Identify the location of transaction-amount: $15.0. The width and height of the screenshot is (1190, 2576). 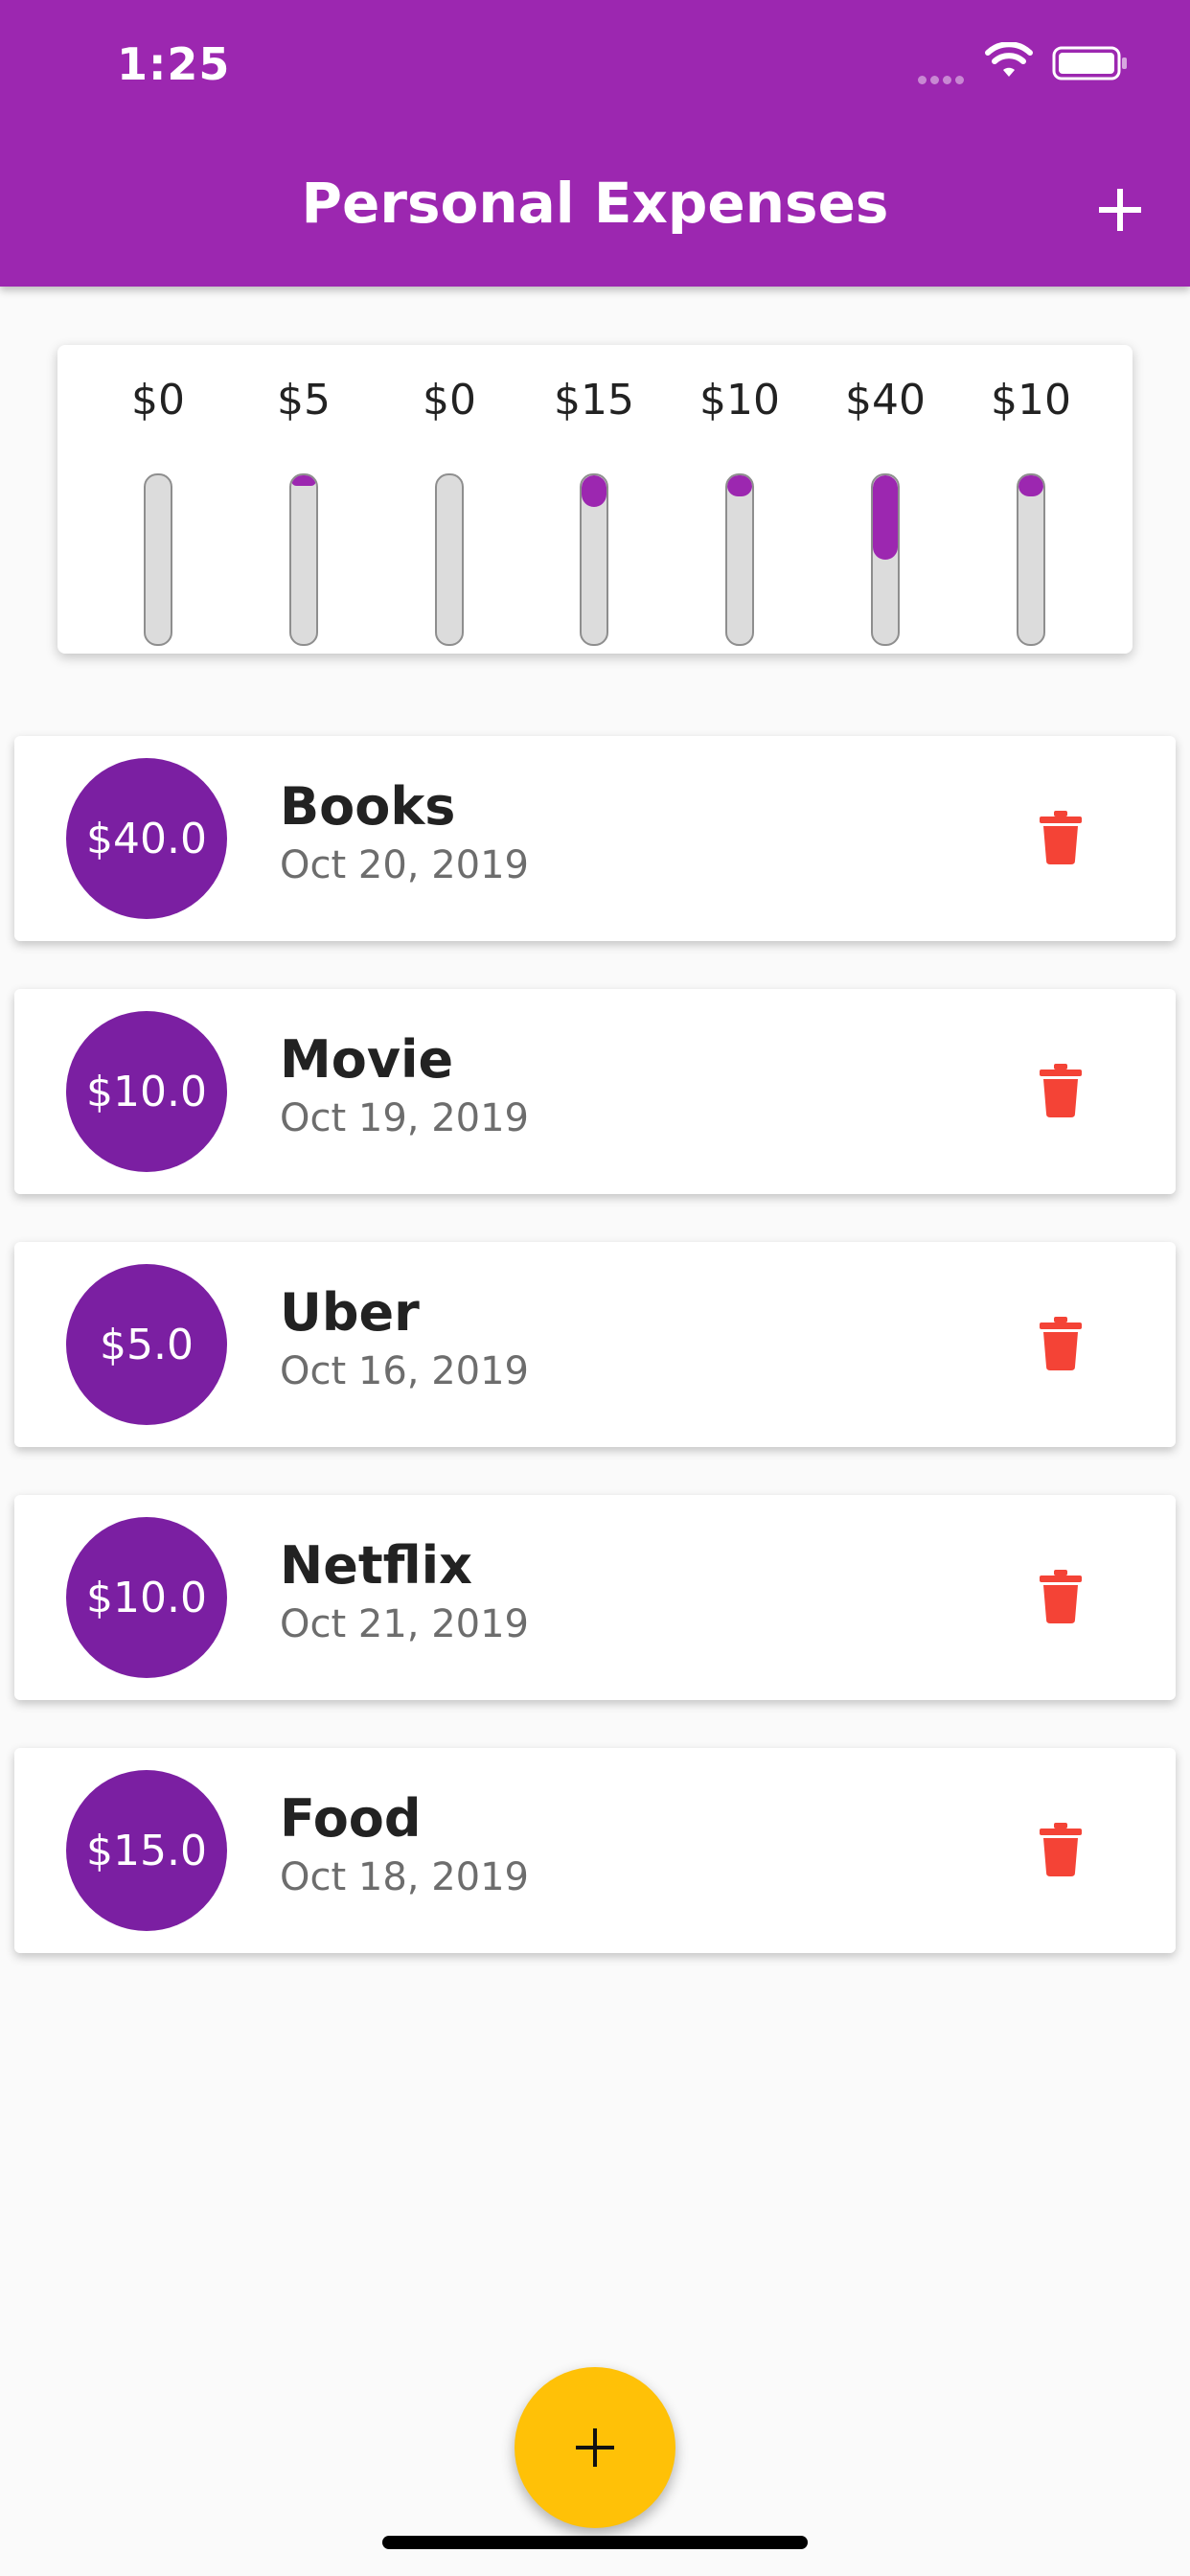
(147, 1851).